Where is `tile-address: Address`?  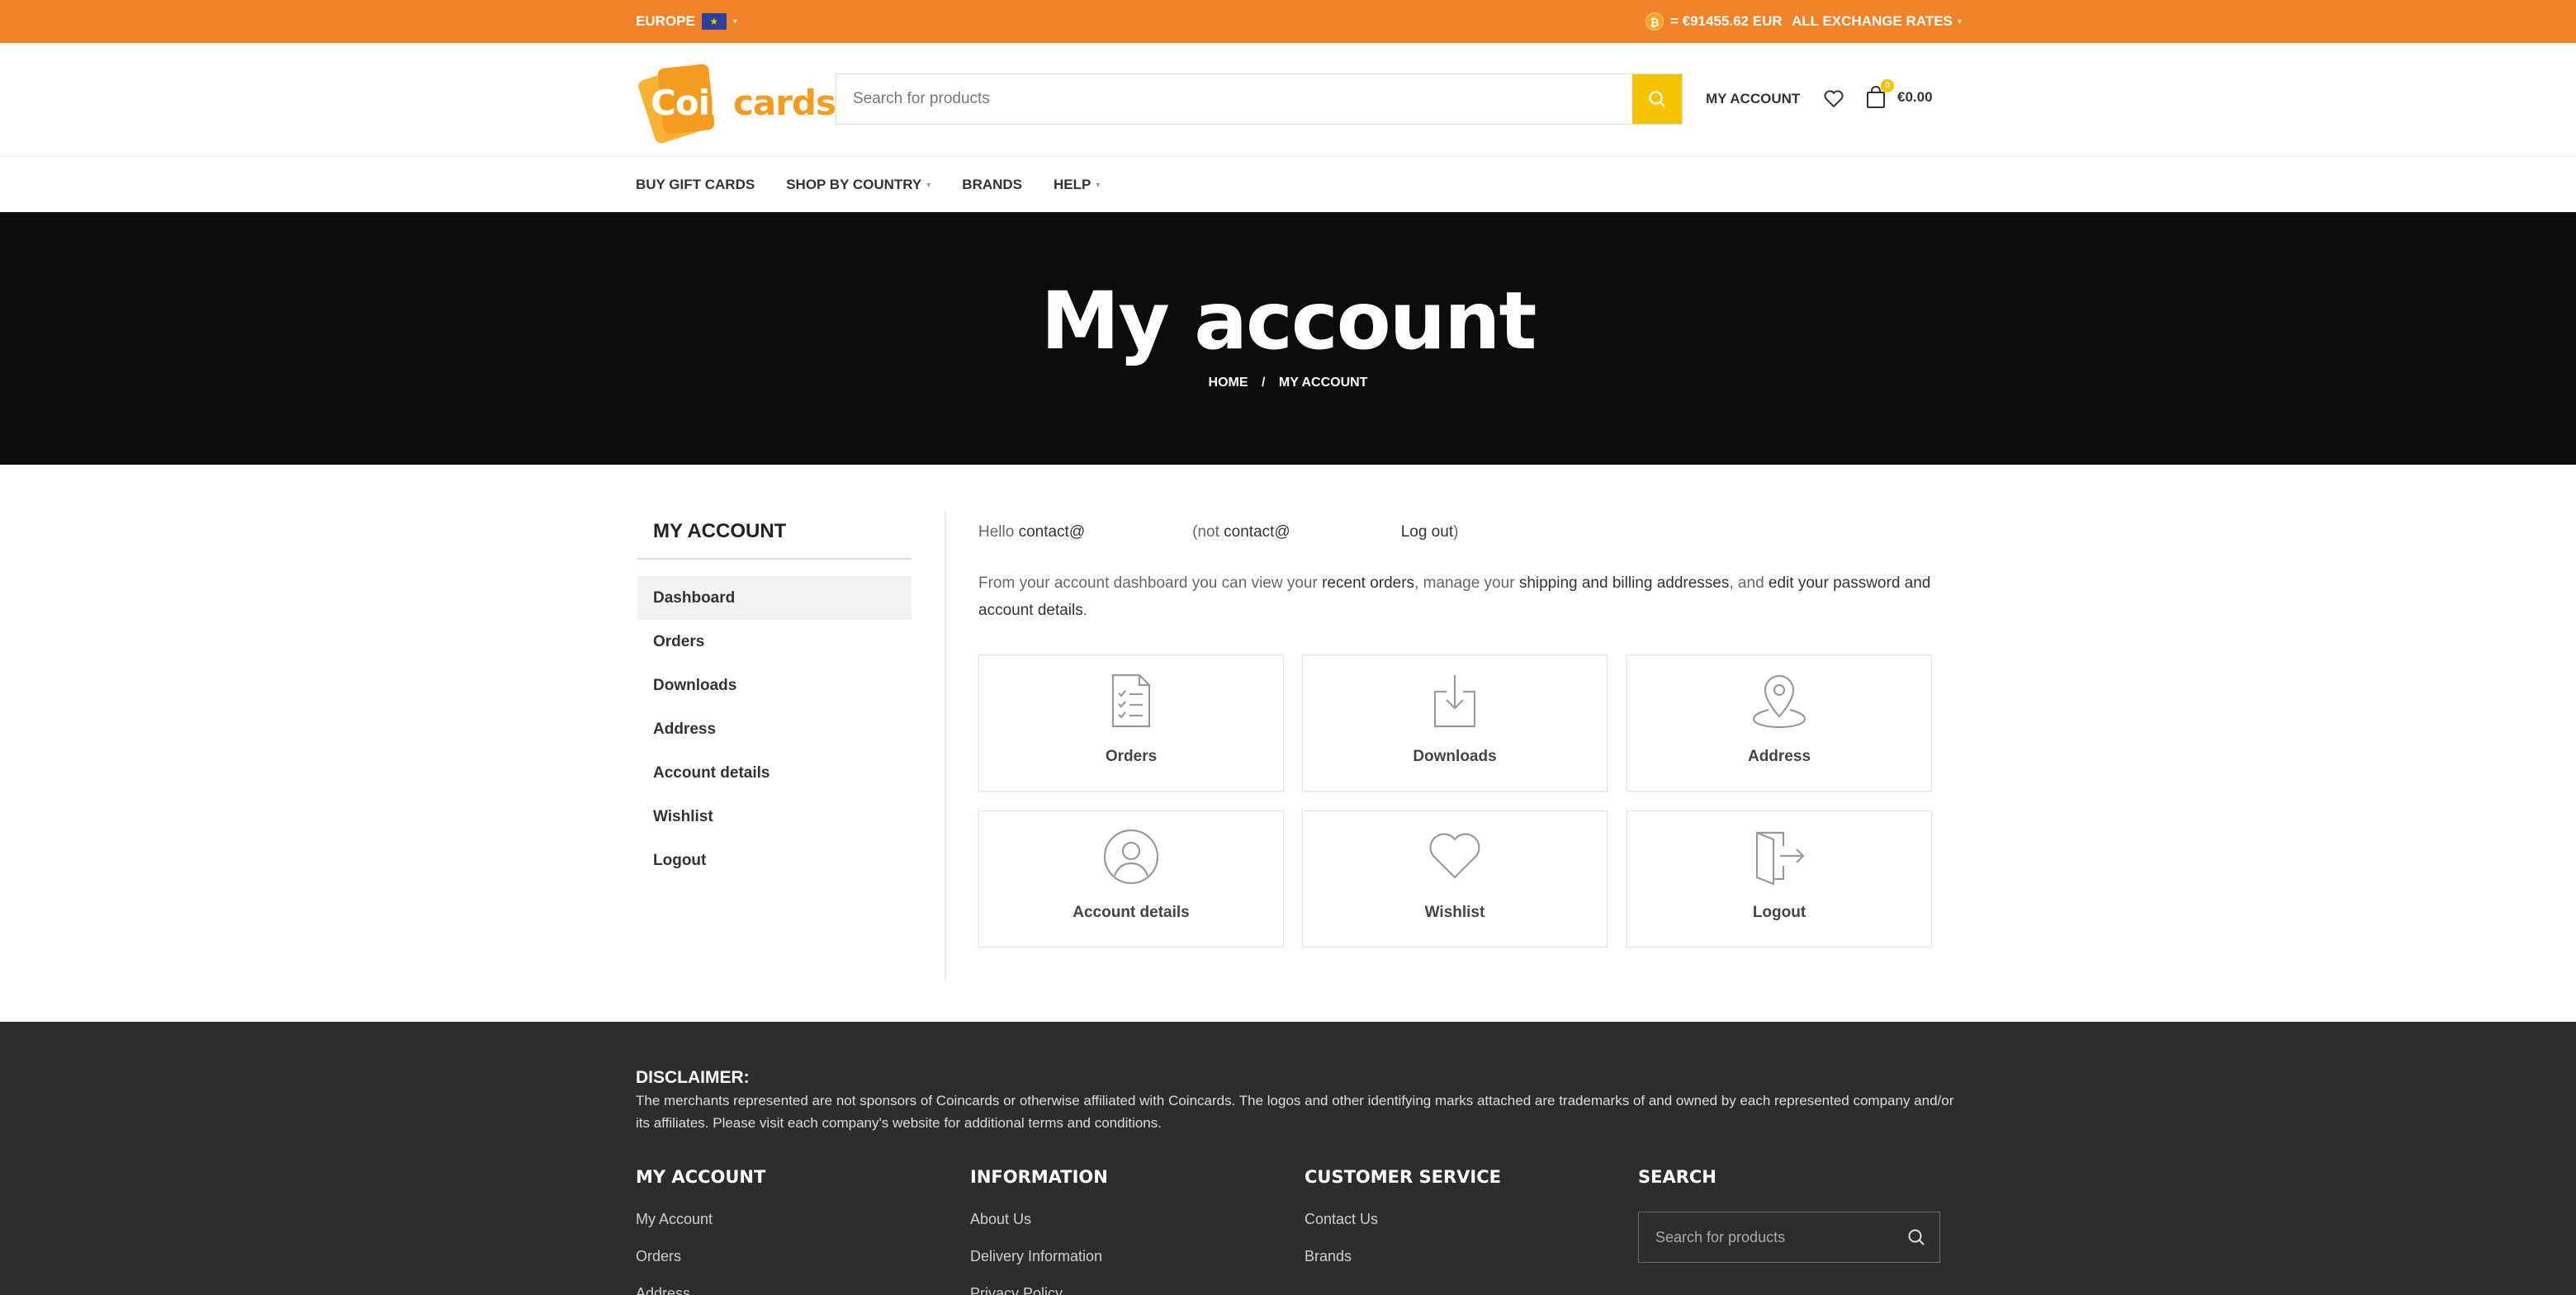 tile-address: Address is located at coordinates (1779, 723).